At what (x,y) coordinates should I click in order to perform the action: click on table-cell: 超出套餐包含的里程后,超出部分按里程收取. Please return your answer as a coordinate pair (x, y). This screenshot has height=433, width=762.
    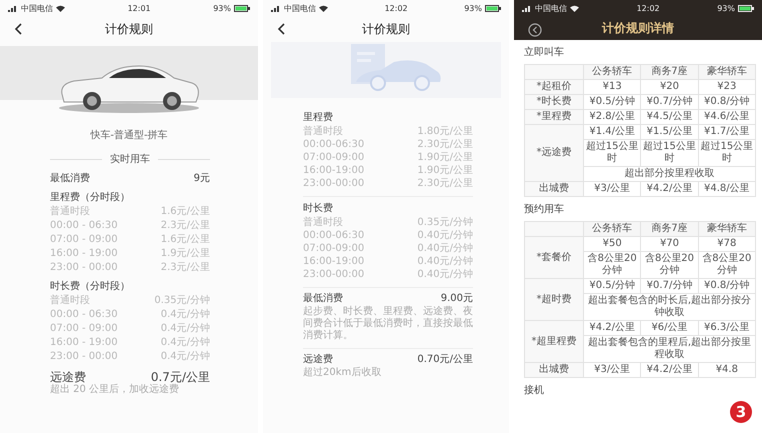
    Looking at the image, I should click on (670, 349).